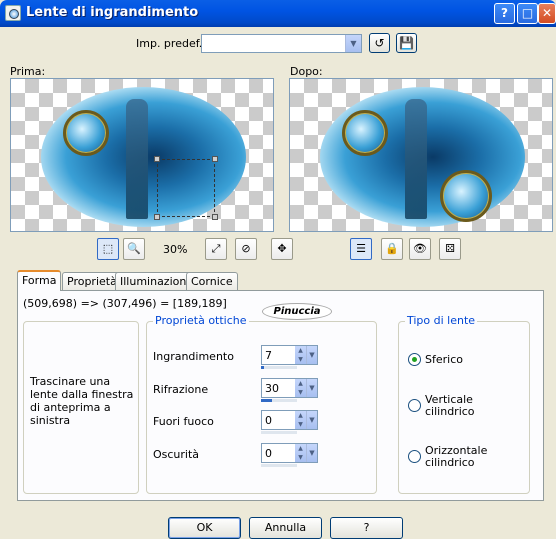 This screenshot has width=556, height=539. What do you see at coordinates (361, 249) in the screenshot?
I see `preview-toggle-icon: ☰` at bounding box center [361, 249].